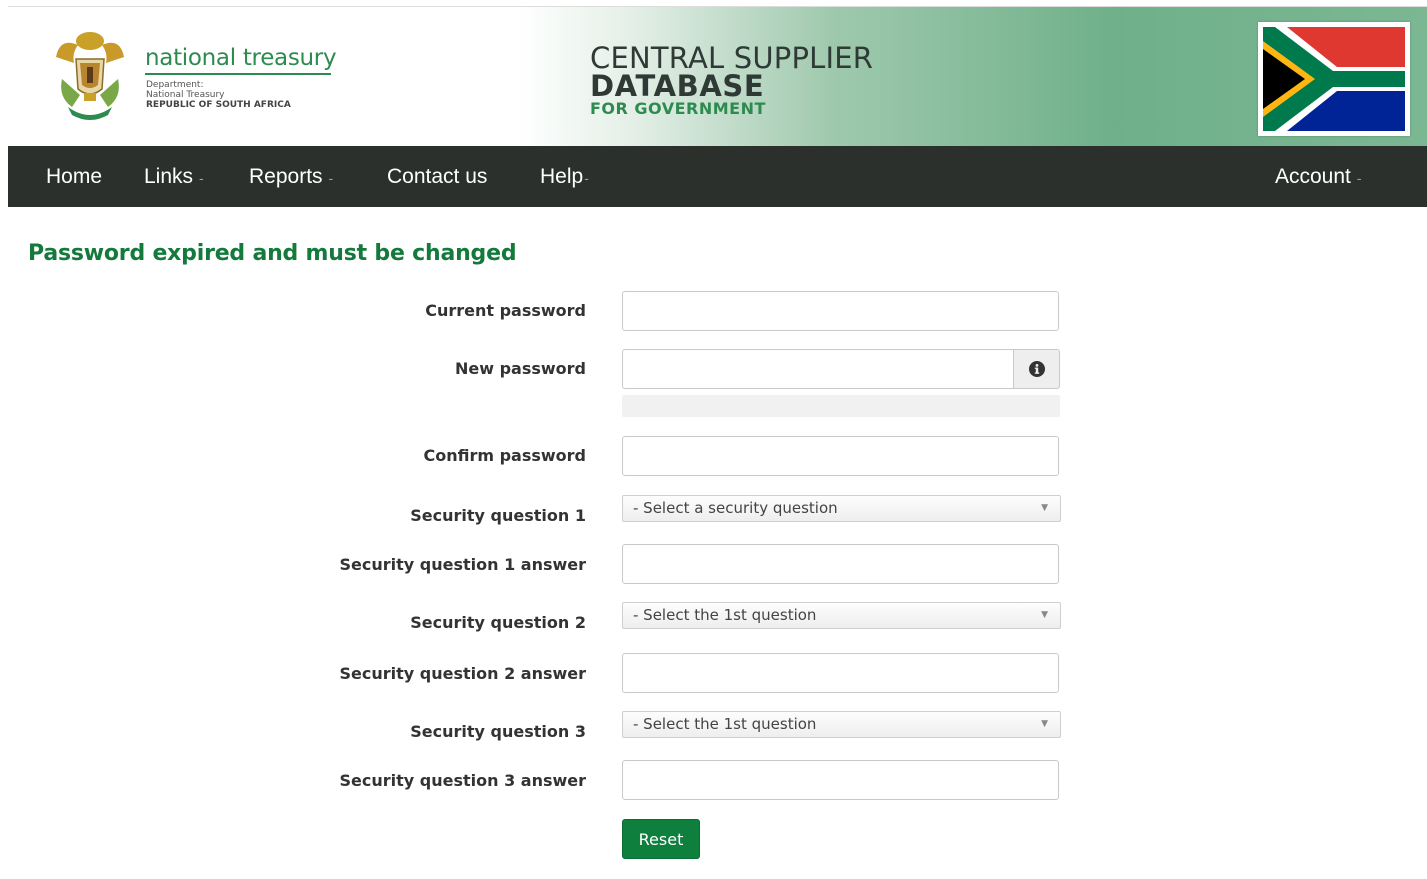 The width and height of the screenshot is (1427, 879). I want to click on nav-home: Home, so click(74, 176).